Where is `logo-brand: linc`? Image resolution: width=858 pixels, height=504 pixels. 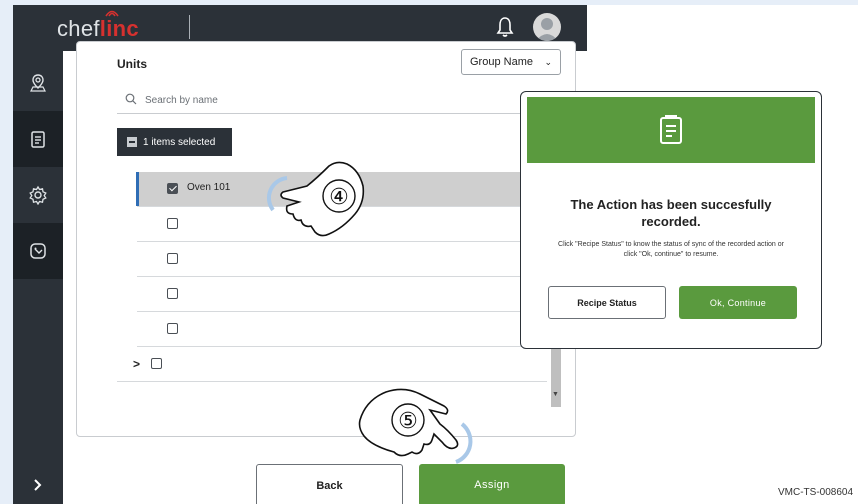 logo-brand: linc is located at coordinates (119, 25).